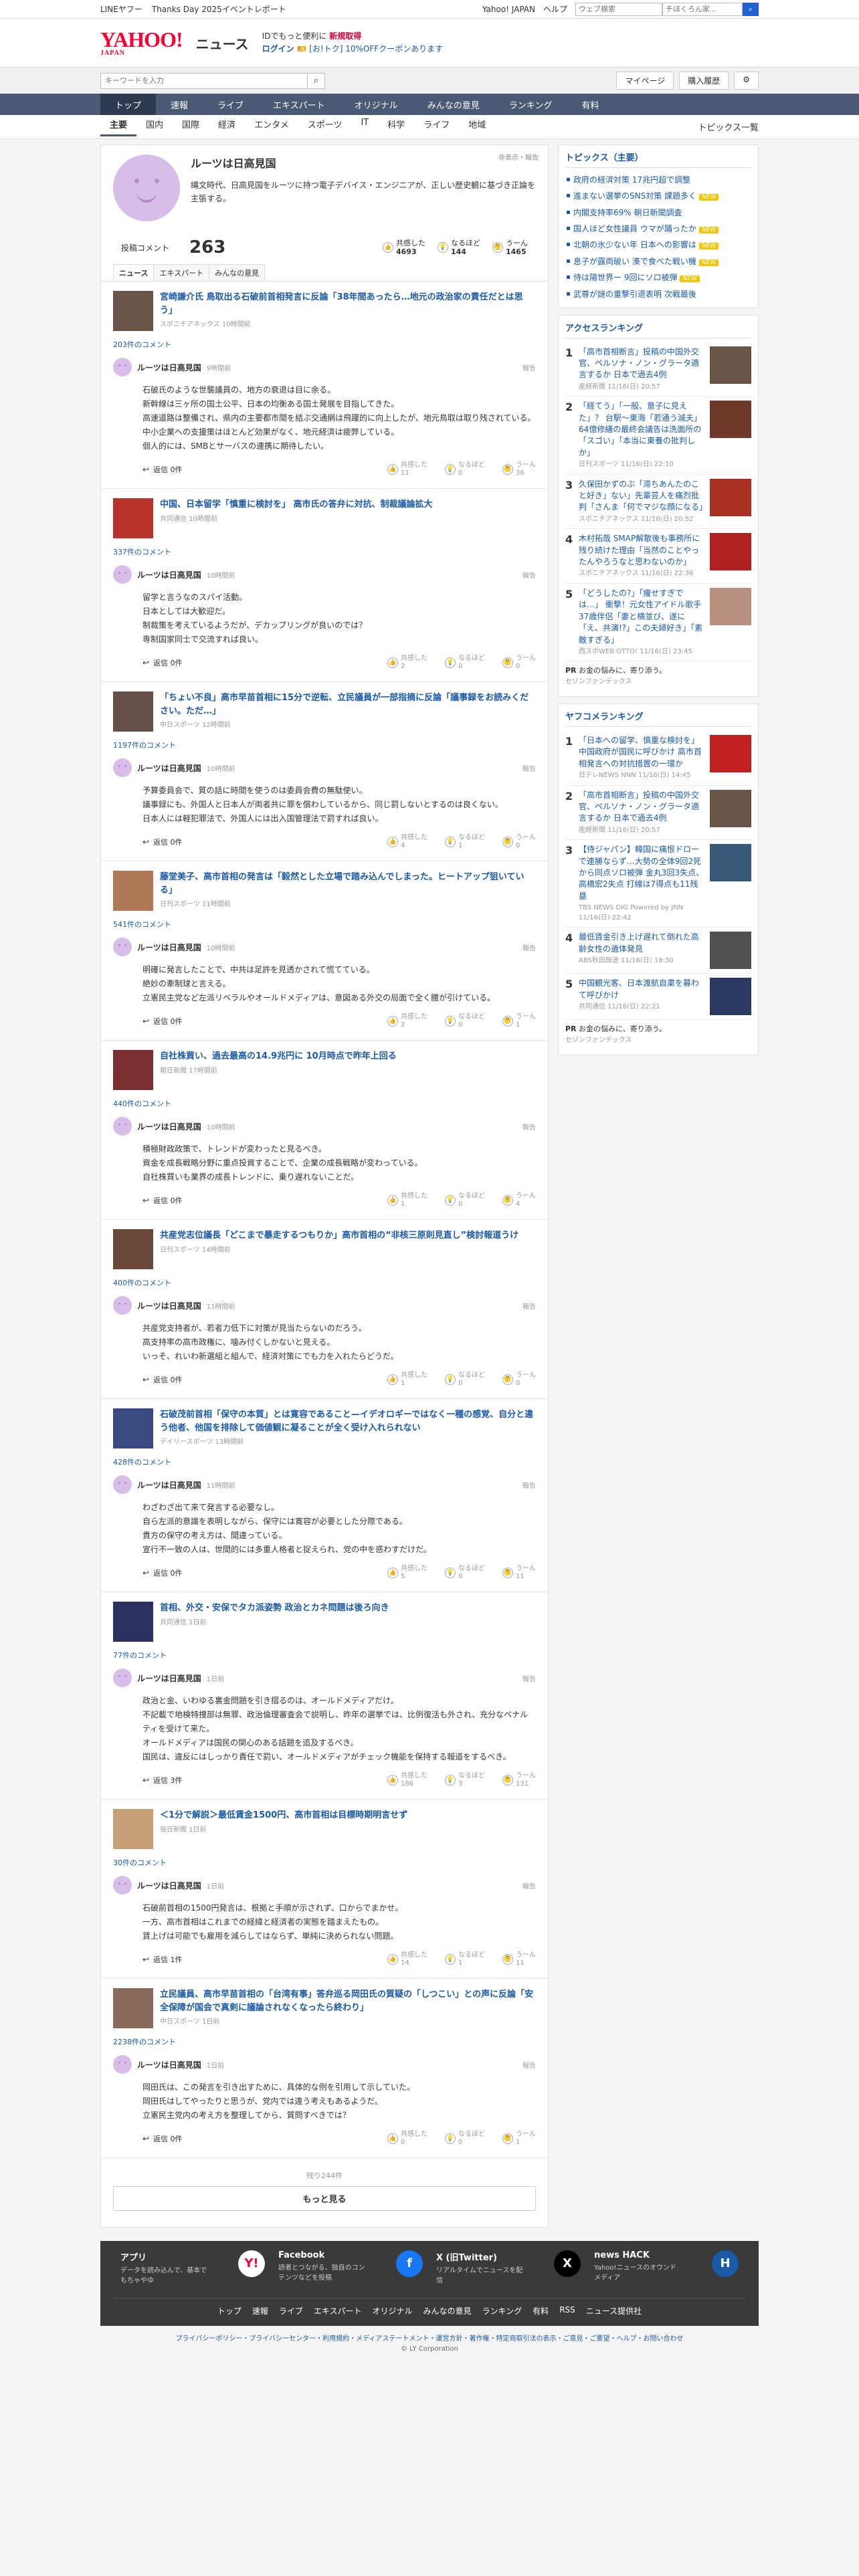 Image resolution: width=859 pixels, height=2576 pixels. What do you see at coordinates (658, 229) in the screenshot?
I see `topic-item: 国人ほど女性議員 ウマが踊ったか NEW` at bounding box center [658, 229].